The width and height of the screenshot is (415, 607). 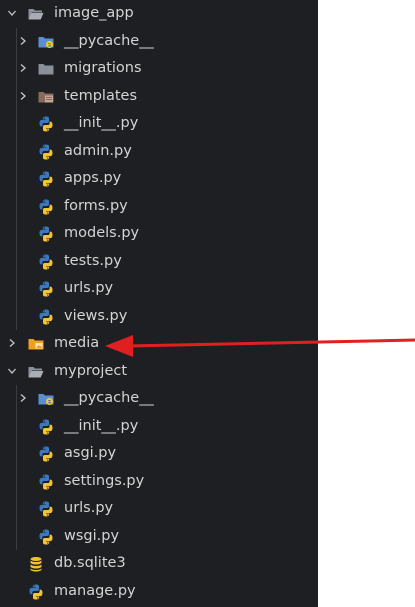 I want to click on tree-item-settings-py: settings.py, so click(x=159, y=482).